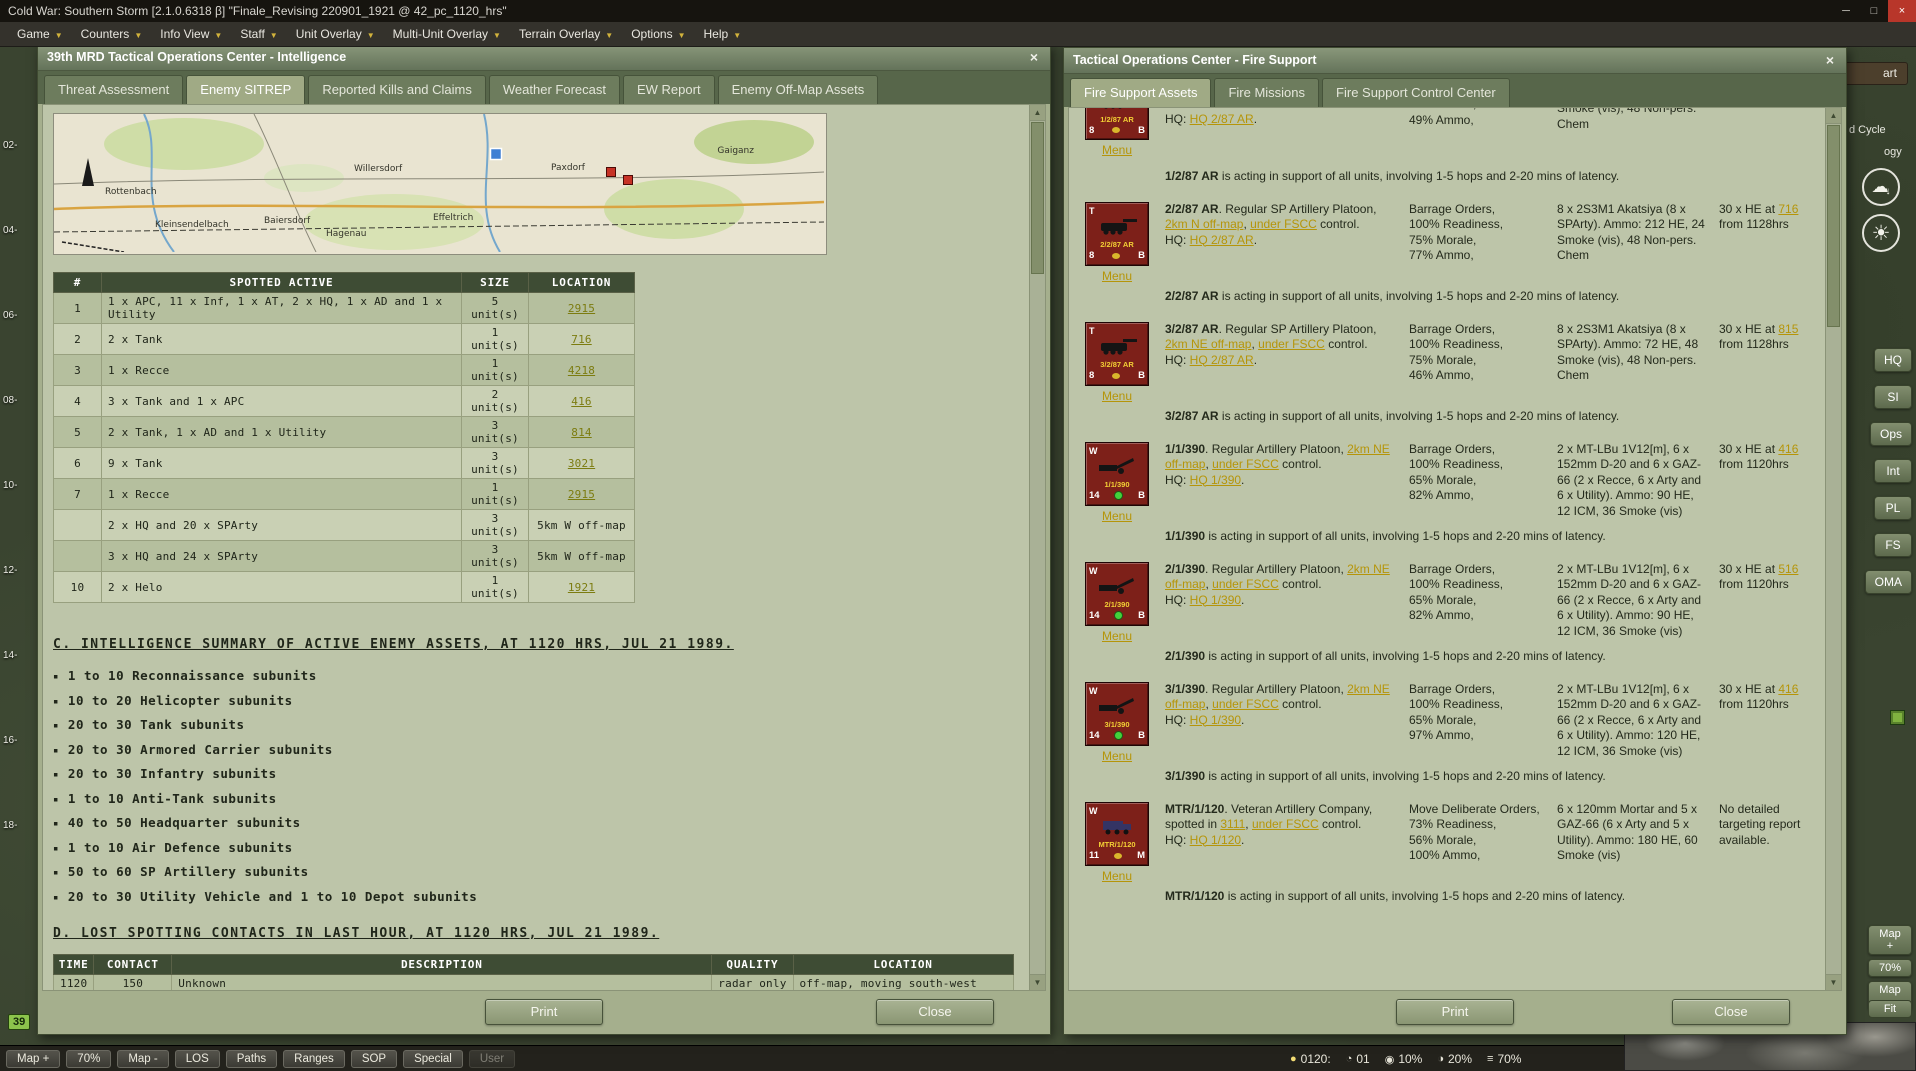  What do you see at coordinates (1881, 187) in the screenshot?
I see `weather-download-icon: ☁ ↓` at bounding box center [1881, 187].